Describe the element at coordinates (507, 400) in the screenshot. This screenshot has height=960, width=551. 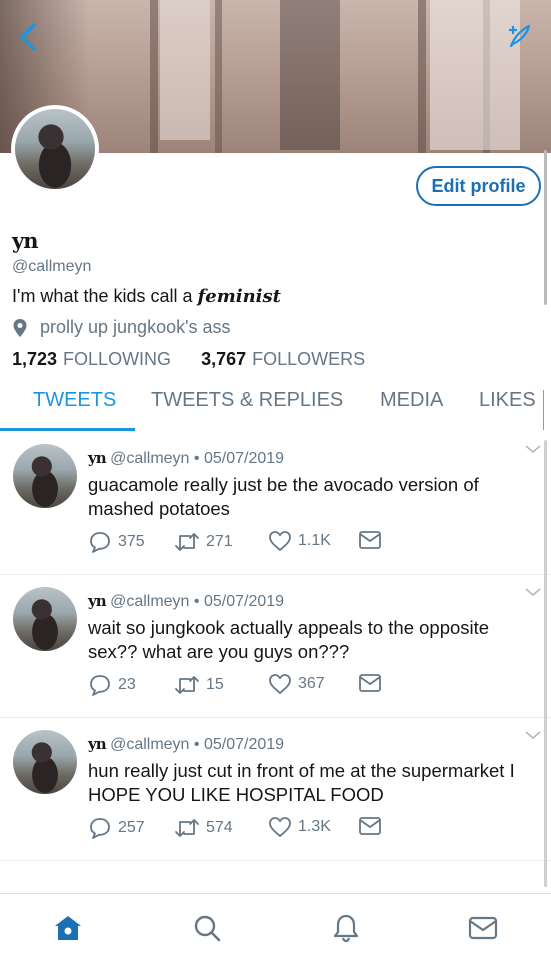
I see `tab-likes: LIKES` at that location.